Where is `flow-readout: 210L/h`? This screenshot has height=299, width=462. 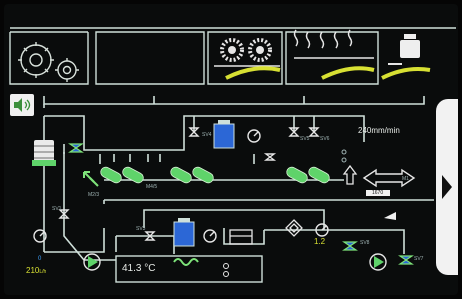
flow-readout: 210L/h is located at coordinates (36, 270).